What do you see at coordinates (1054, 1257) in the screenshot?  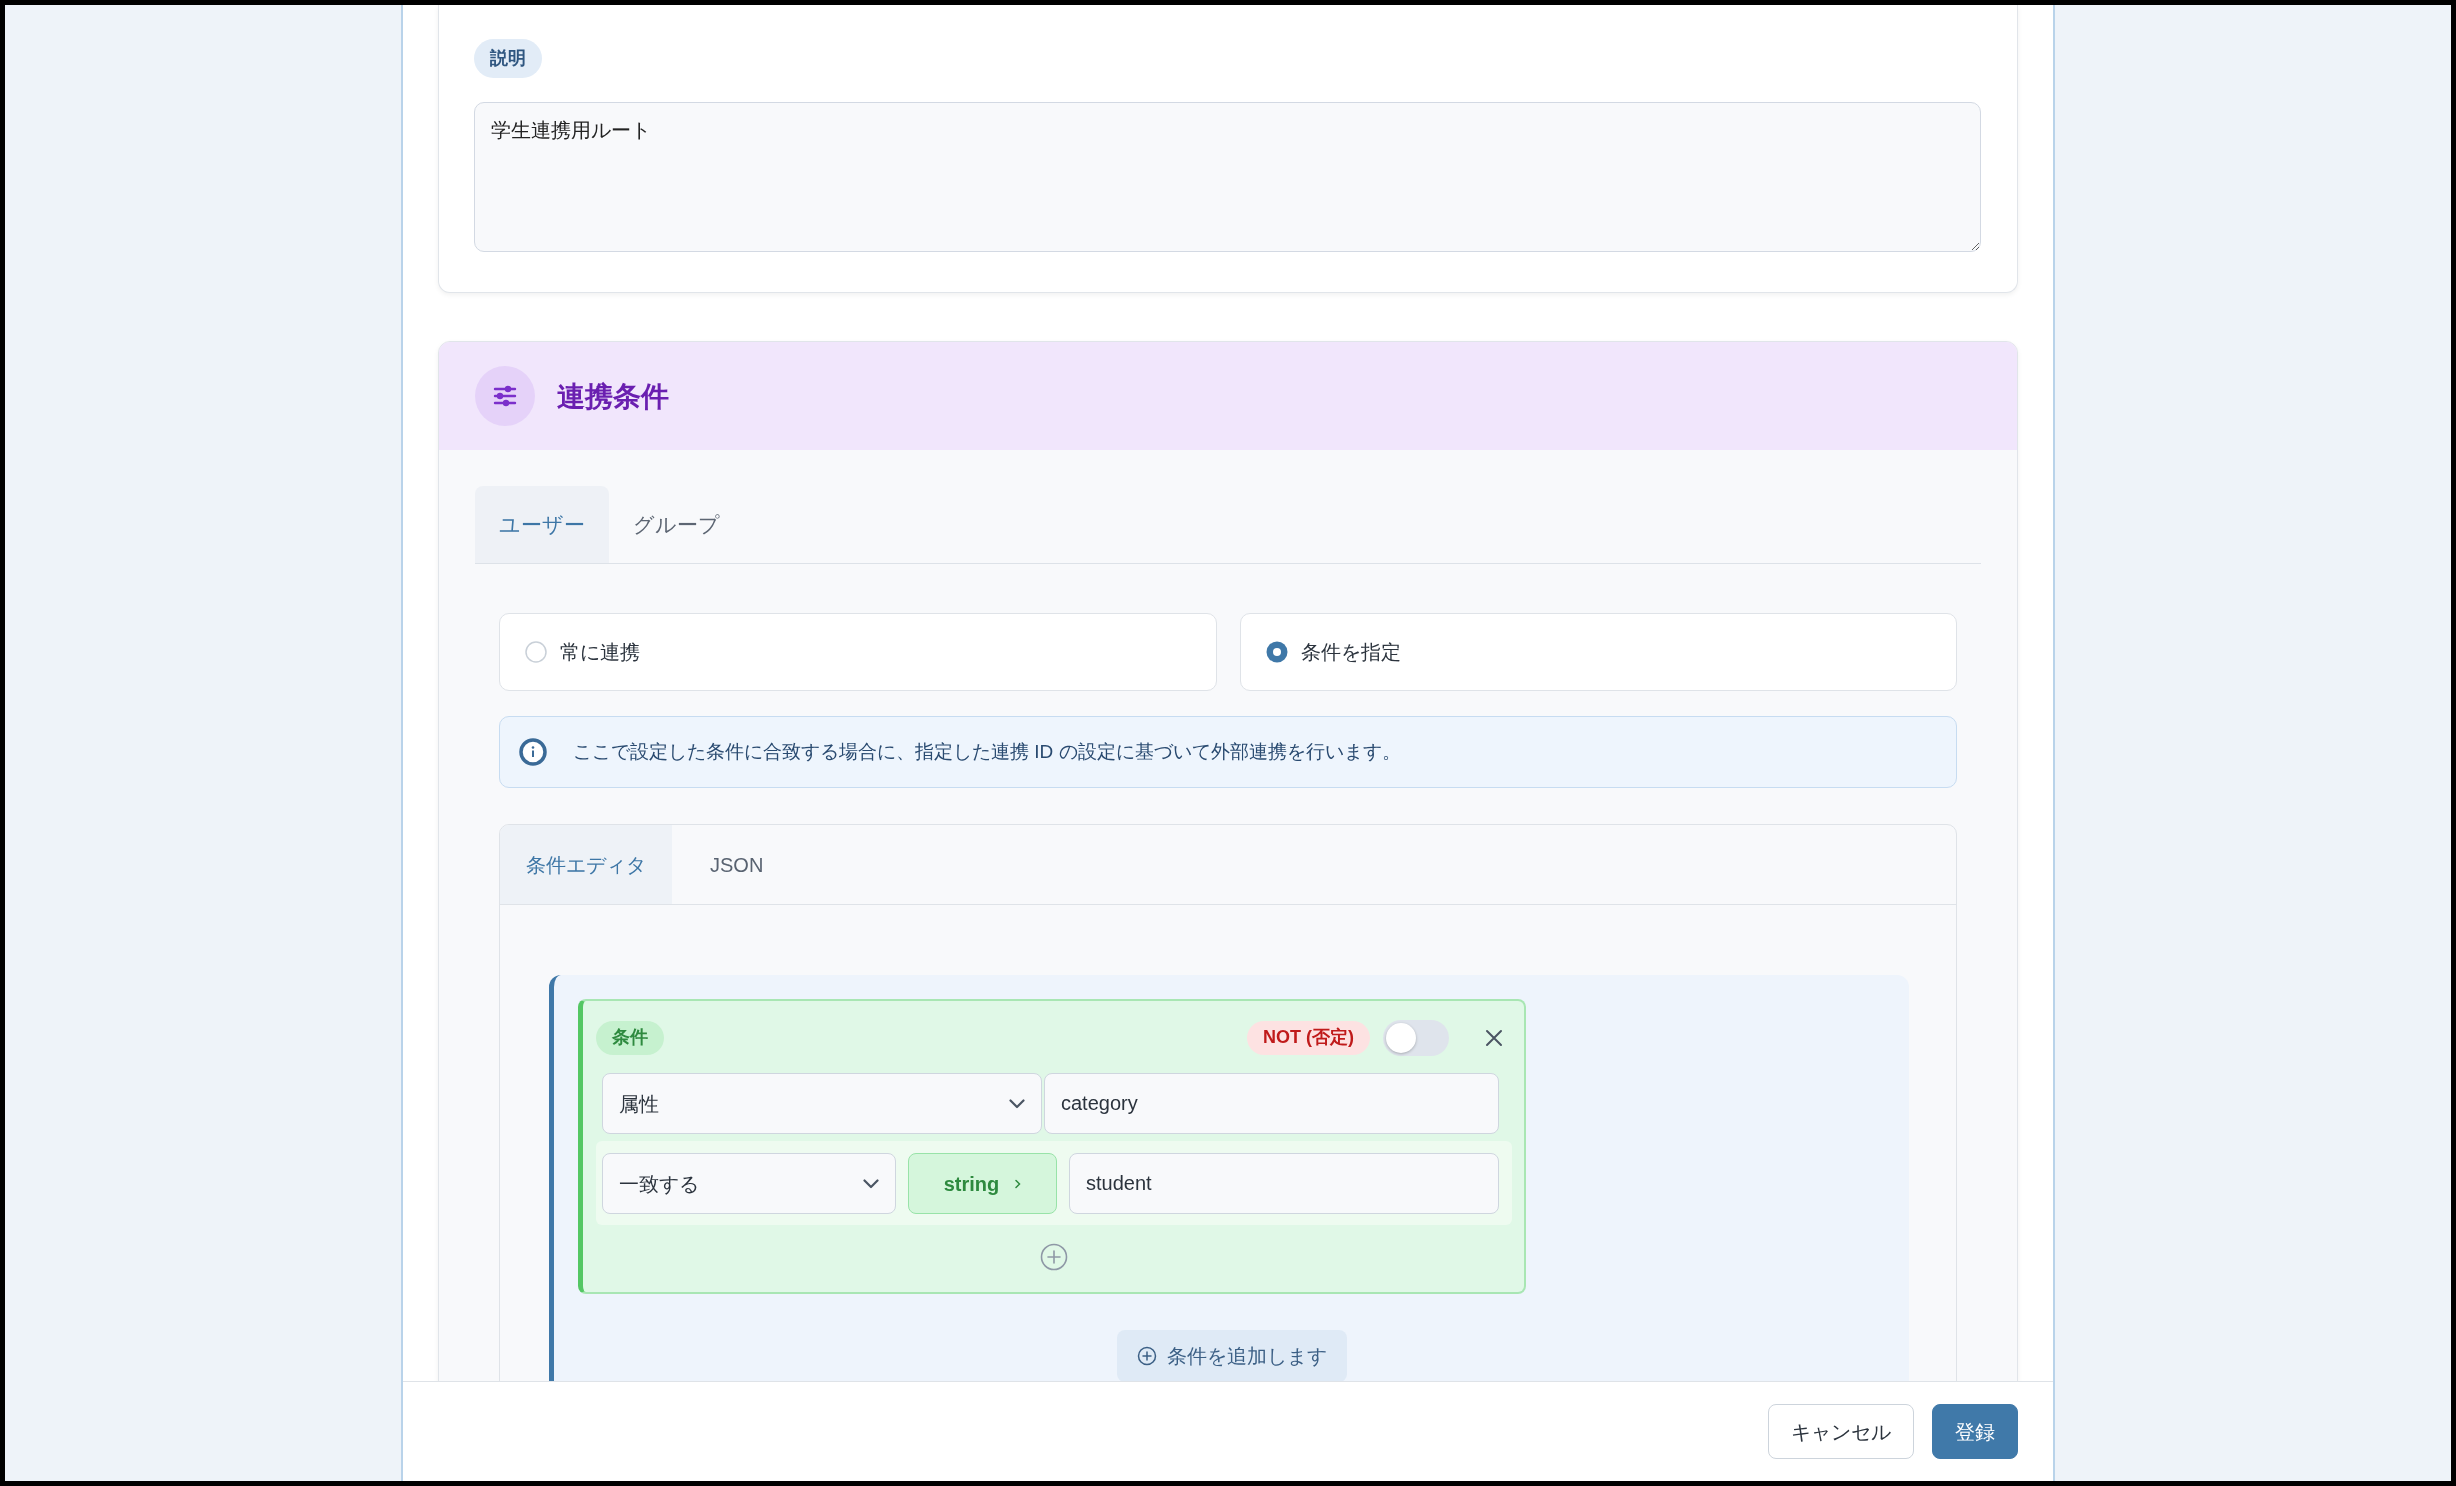 I see `add-icon` at bounding box center [1054, 1257].